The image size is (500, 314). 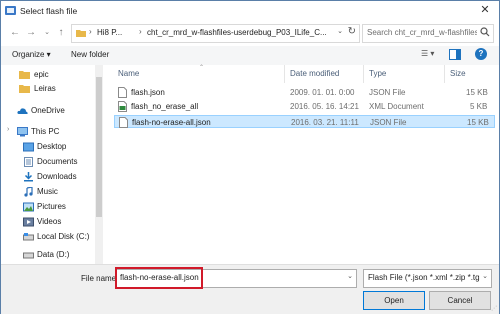 What do you see at coordinates (100, 278) in the screenshot?
I see `file-name-label: File name:` at bounding box center [100, 278].